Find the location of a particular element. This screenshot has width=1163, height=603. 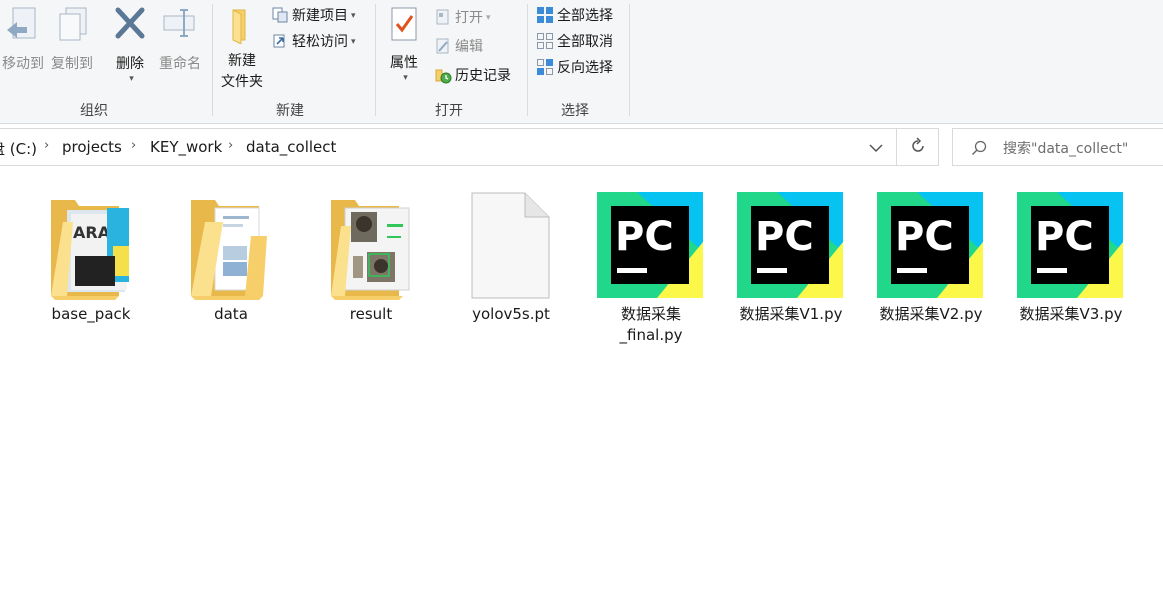

edit-button: 编辑 is located at coordinates (458, 47).